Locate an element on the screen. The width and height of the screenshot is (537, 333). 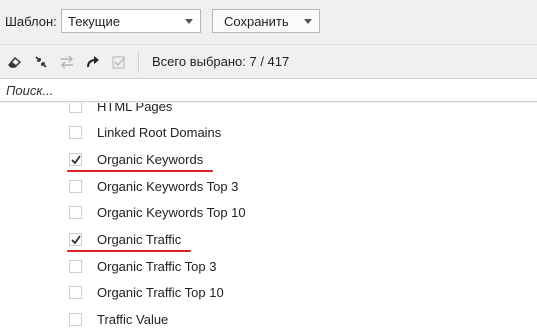
list-item-label: Linked Root Domains is located at coordinates (159, 132).